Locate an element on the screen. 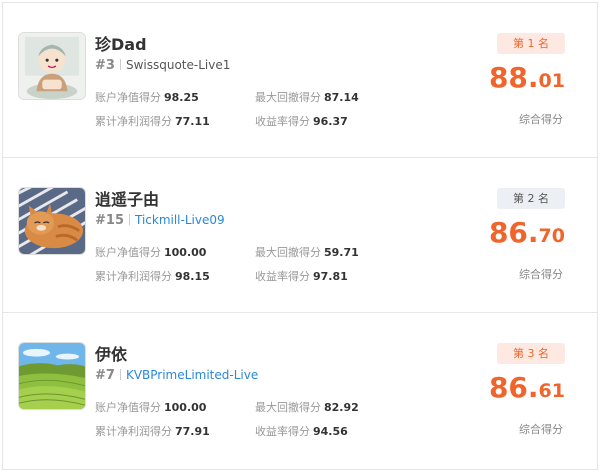 The height and width of the screenshot is (472, 600). trader-rank-number: #3 is located at coordinates (105, 65).